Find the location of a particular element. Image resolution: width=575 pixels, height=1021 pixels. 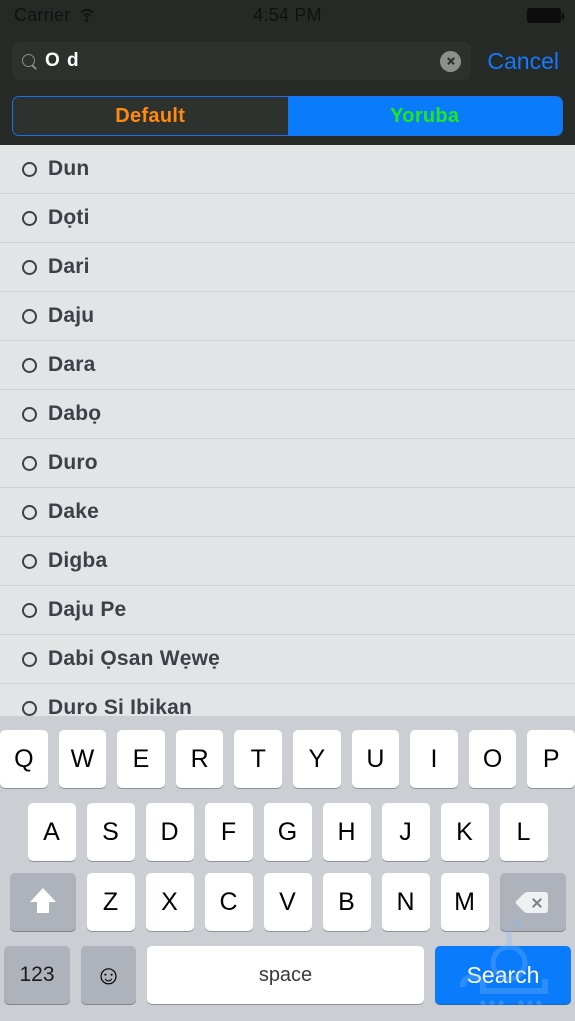

list-item-label: Dun is located at coordinates (69, 168).